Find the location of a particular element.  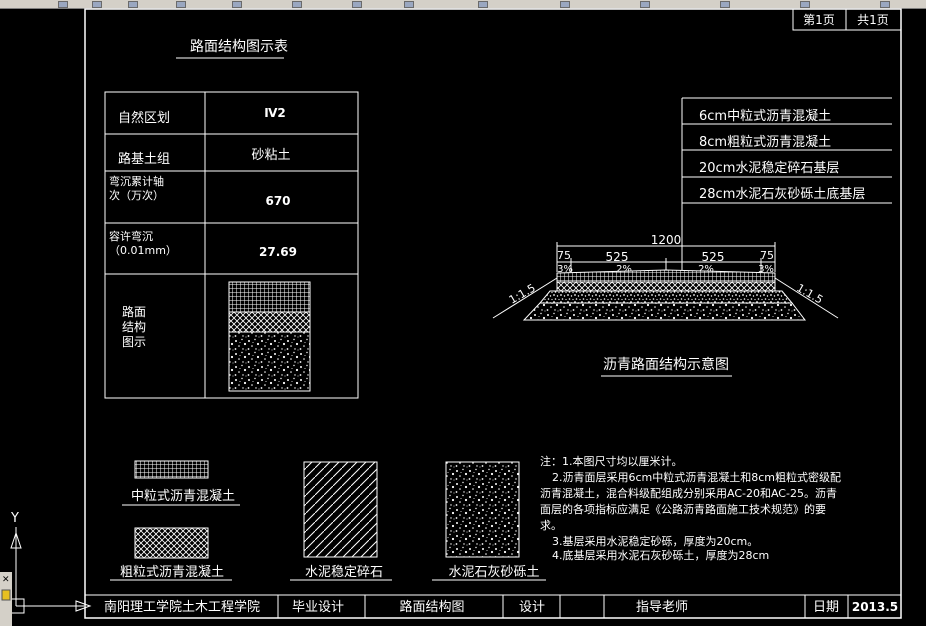

date-label: 日期 is located at coordinates (826, 607).